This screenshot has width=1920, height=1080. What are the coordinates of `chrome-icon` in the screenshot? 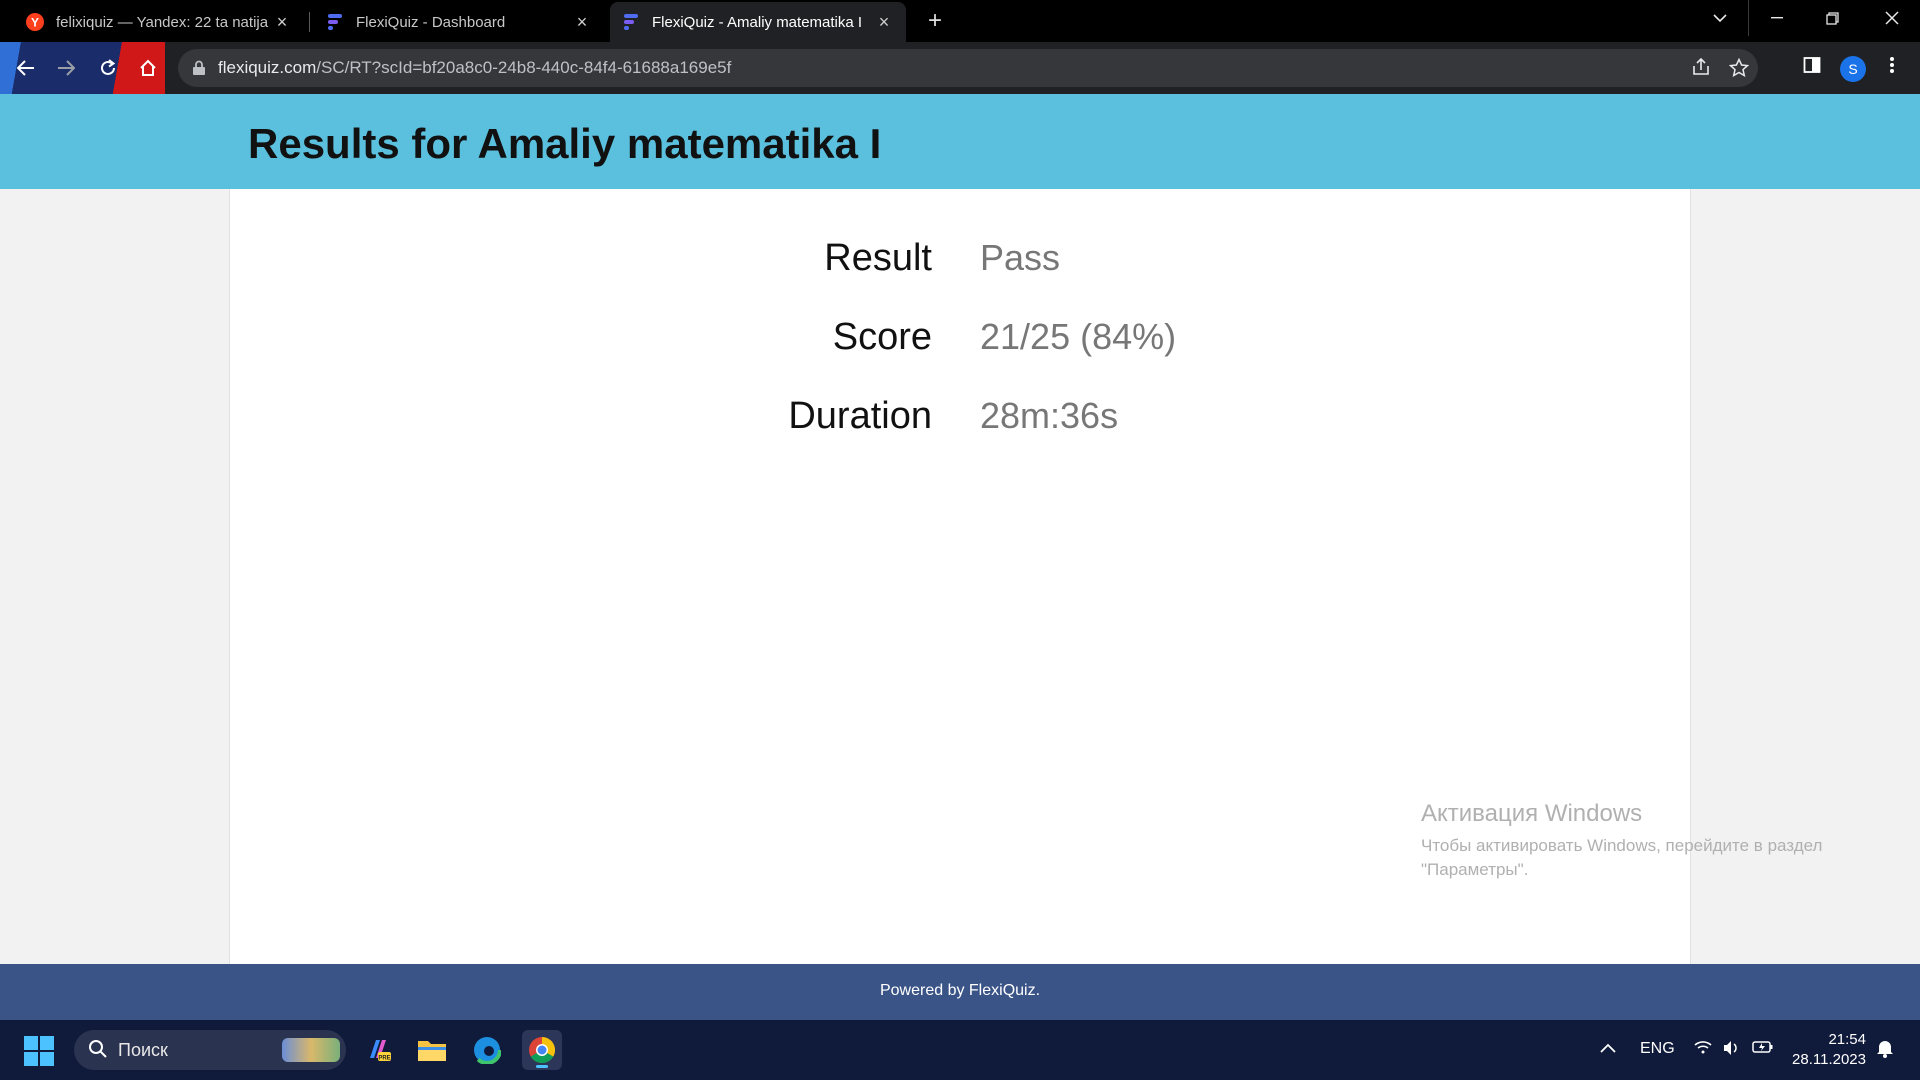 It's located at (542, 1050).